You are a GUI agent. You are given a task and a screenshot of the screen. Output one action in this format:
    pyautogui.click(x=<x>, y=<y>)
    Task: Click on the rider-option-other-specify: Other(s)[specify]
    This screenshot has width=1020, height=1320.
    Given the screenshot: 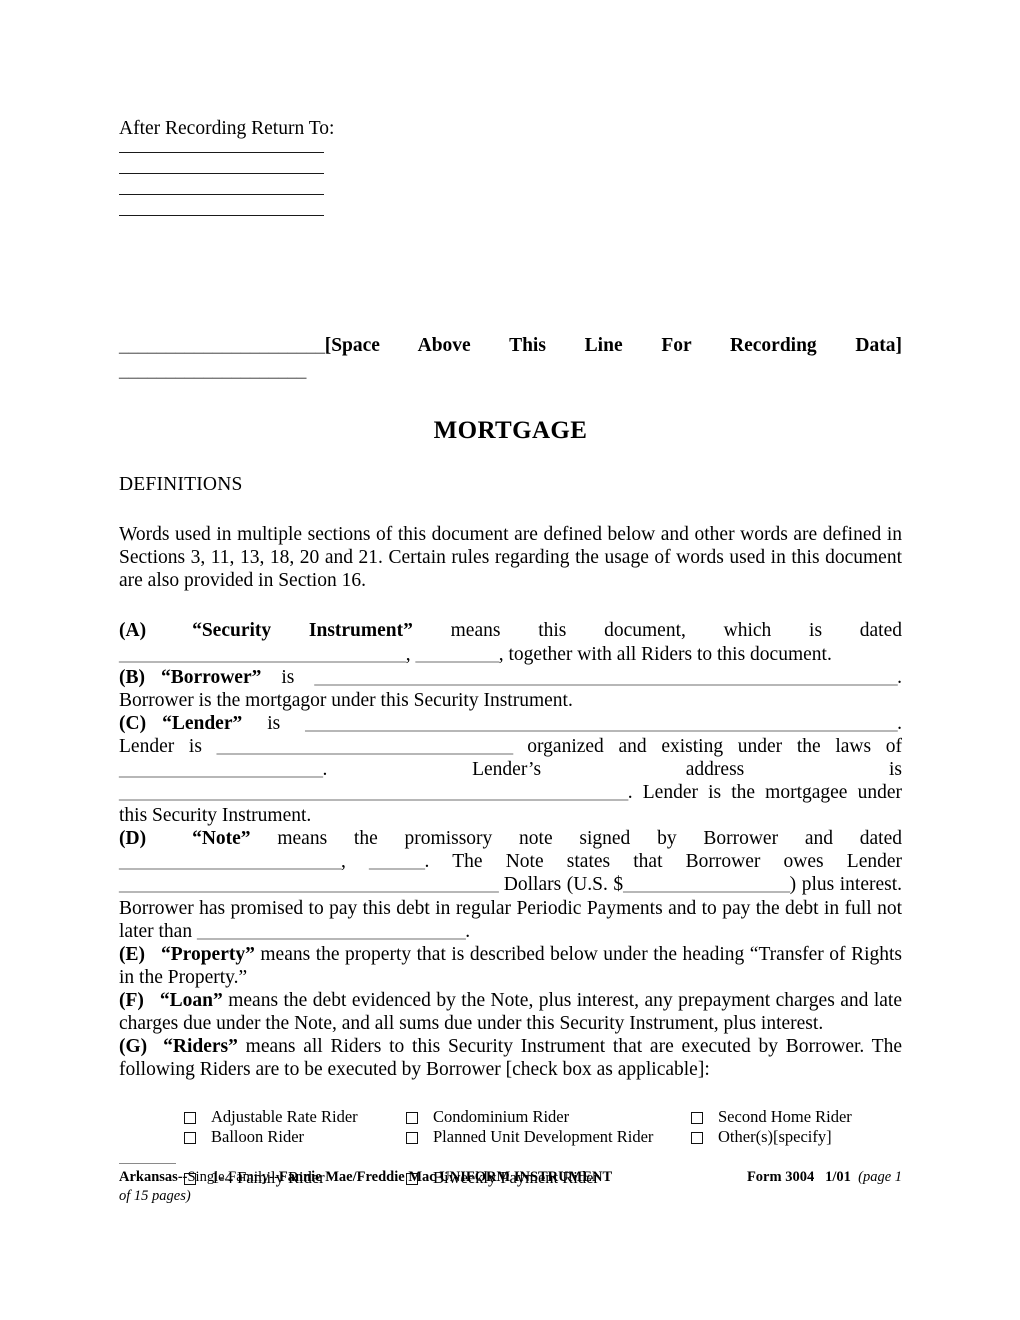 What is the action you would take?
    pyautogui.click(x=791, y=1136)
    